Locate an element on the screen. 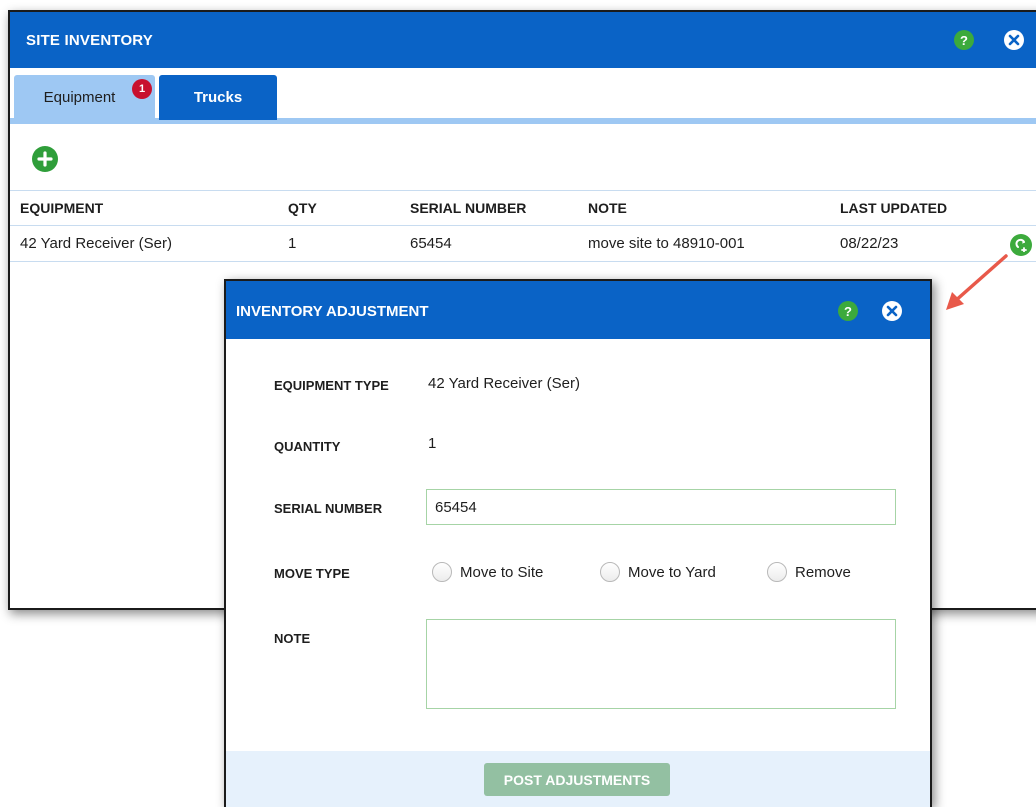  move-to-yard-radio: Move to Yard is located at coordinates (658, 572).